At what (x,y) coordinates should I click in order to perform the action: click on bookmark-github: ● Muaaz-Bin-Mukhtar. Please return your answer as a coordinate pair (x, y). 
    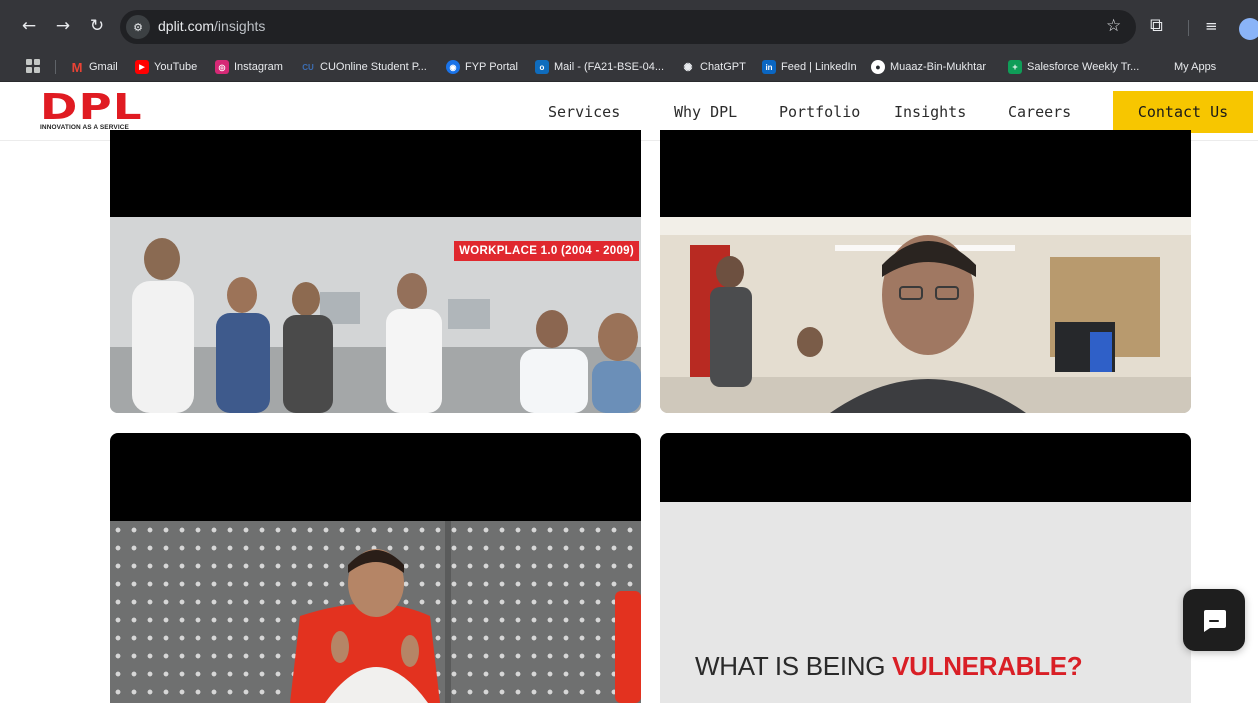
    Looking at the image, I should click on (928, 67).